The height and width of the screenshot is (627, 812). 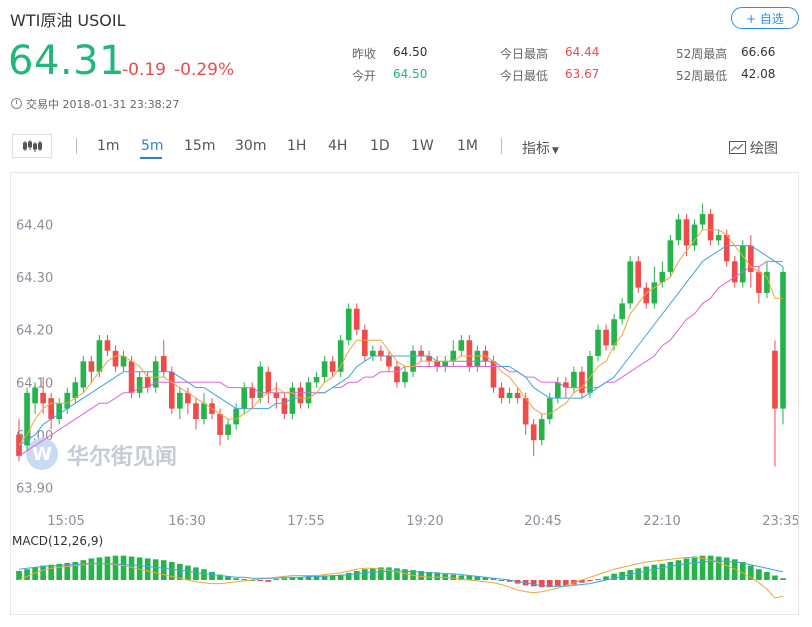 I want to click on indicators-label: 指标, so click(x=536, y=149).